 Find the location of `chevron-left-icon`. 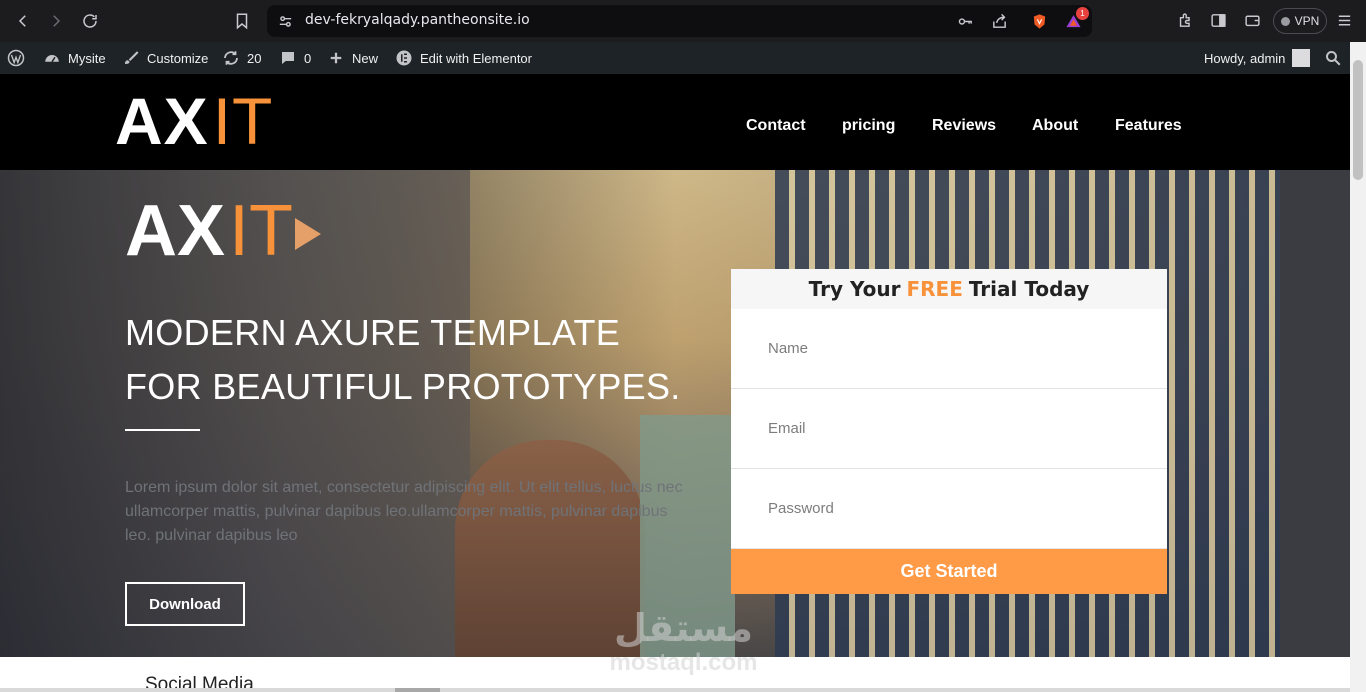

chevron-left-icon is located at coordinates (22, 21).